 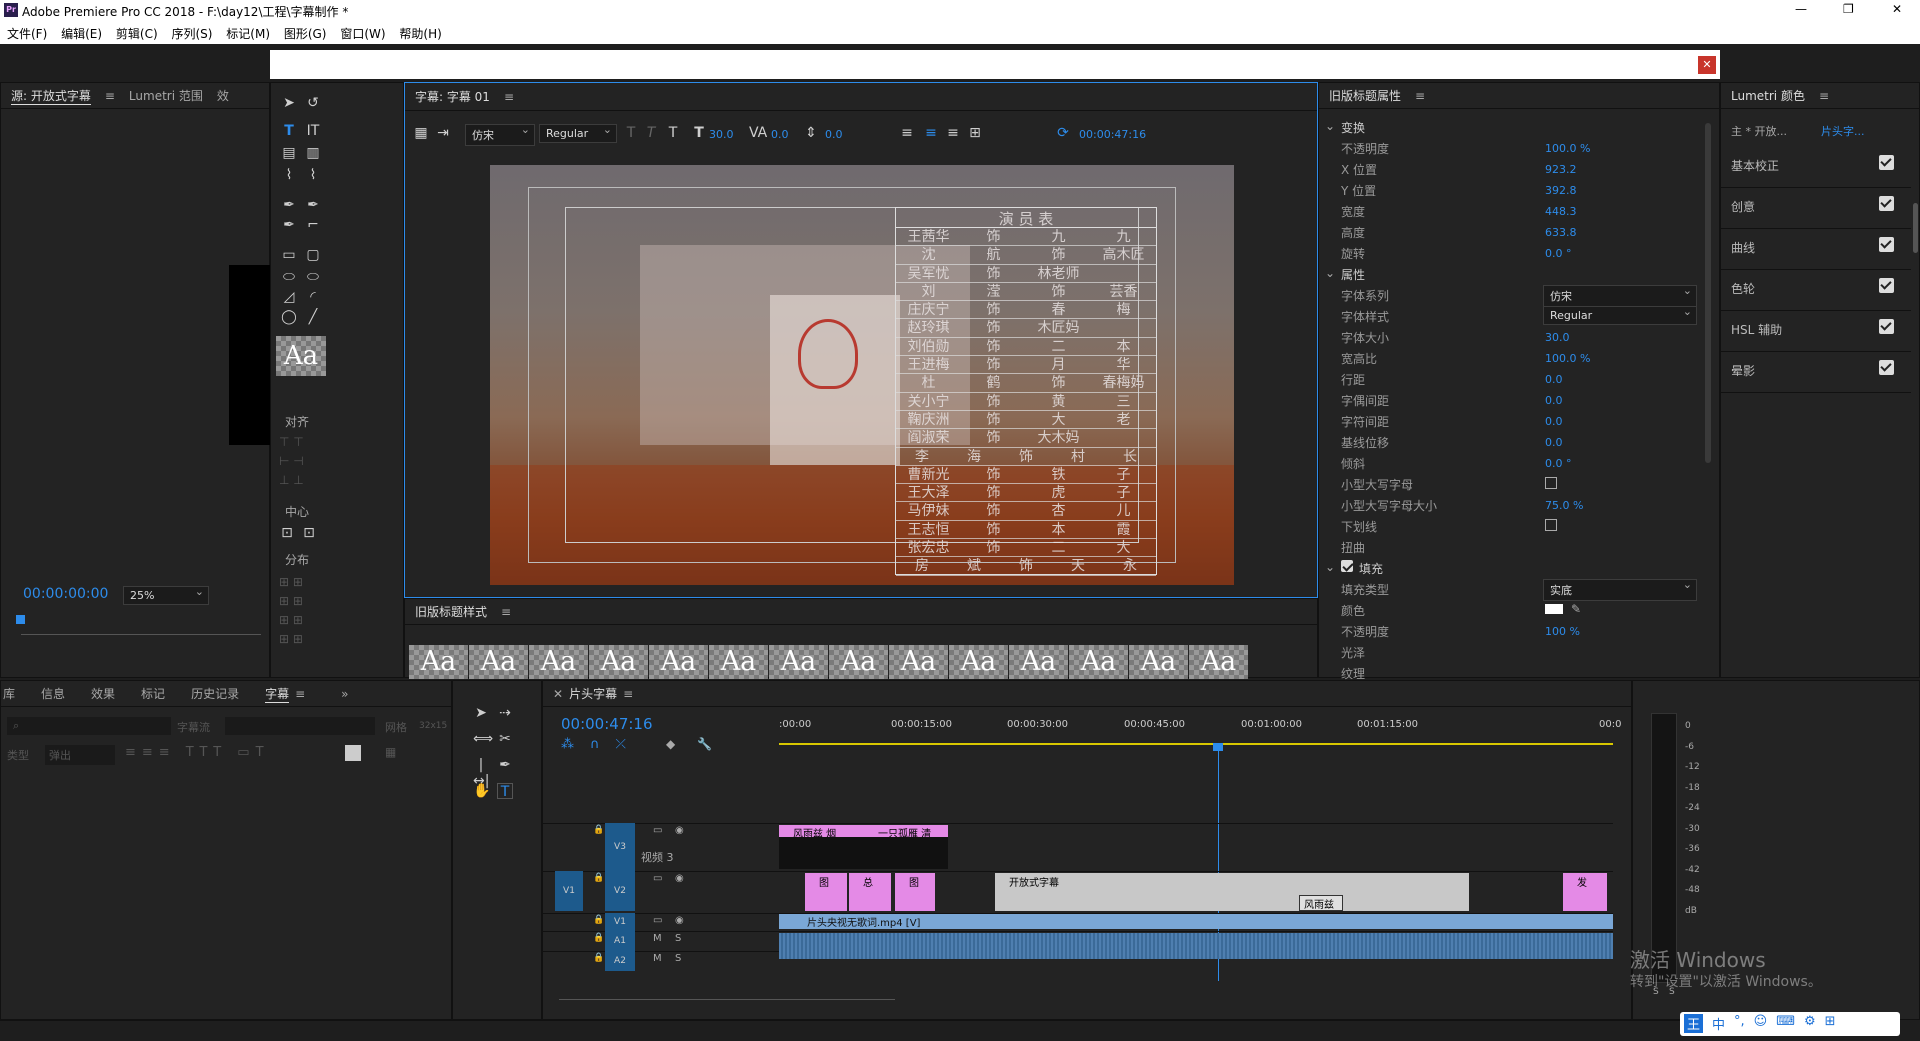 What do you see at coordinates (289, 297) in the screenshot?
I see `wedge-tool-icon: ◿` at bounding box center [289, 297].